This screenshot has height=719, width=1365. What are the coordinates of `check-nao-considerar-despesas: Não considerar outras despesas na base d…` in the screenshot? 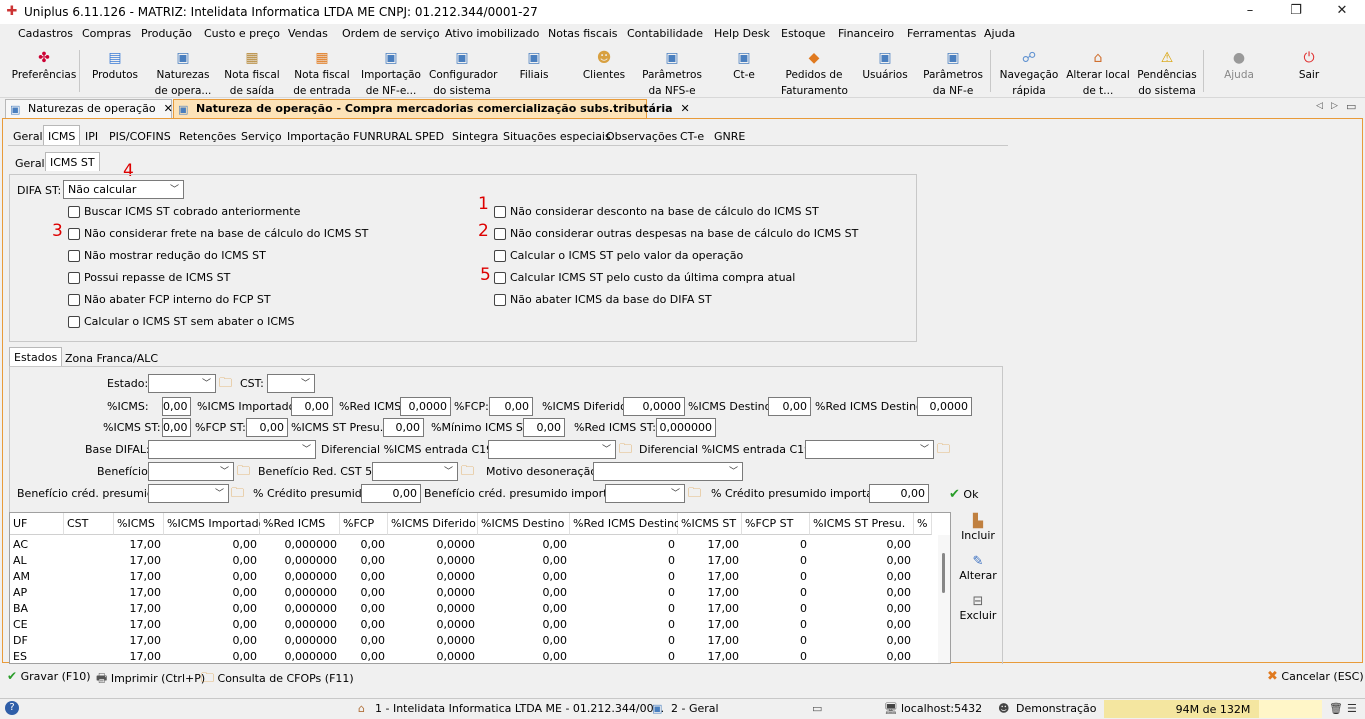 It's located at (676, 233).